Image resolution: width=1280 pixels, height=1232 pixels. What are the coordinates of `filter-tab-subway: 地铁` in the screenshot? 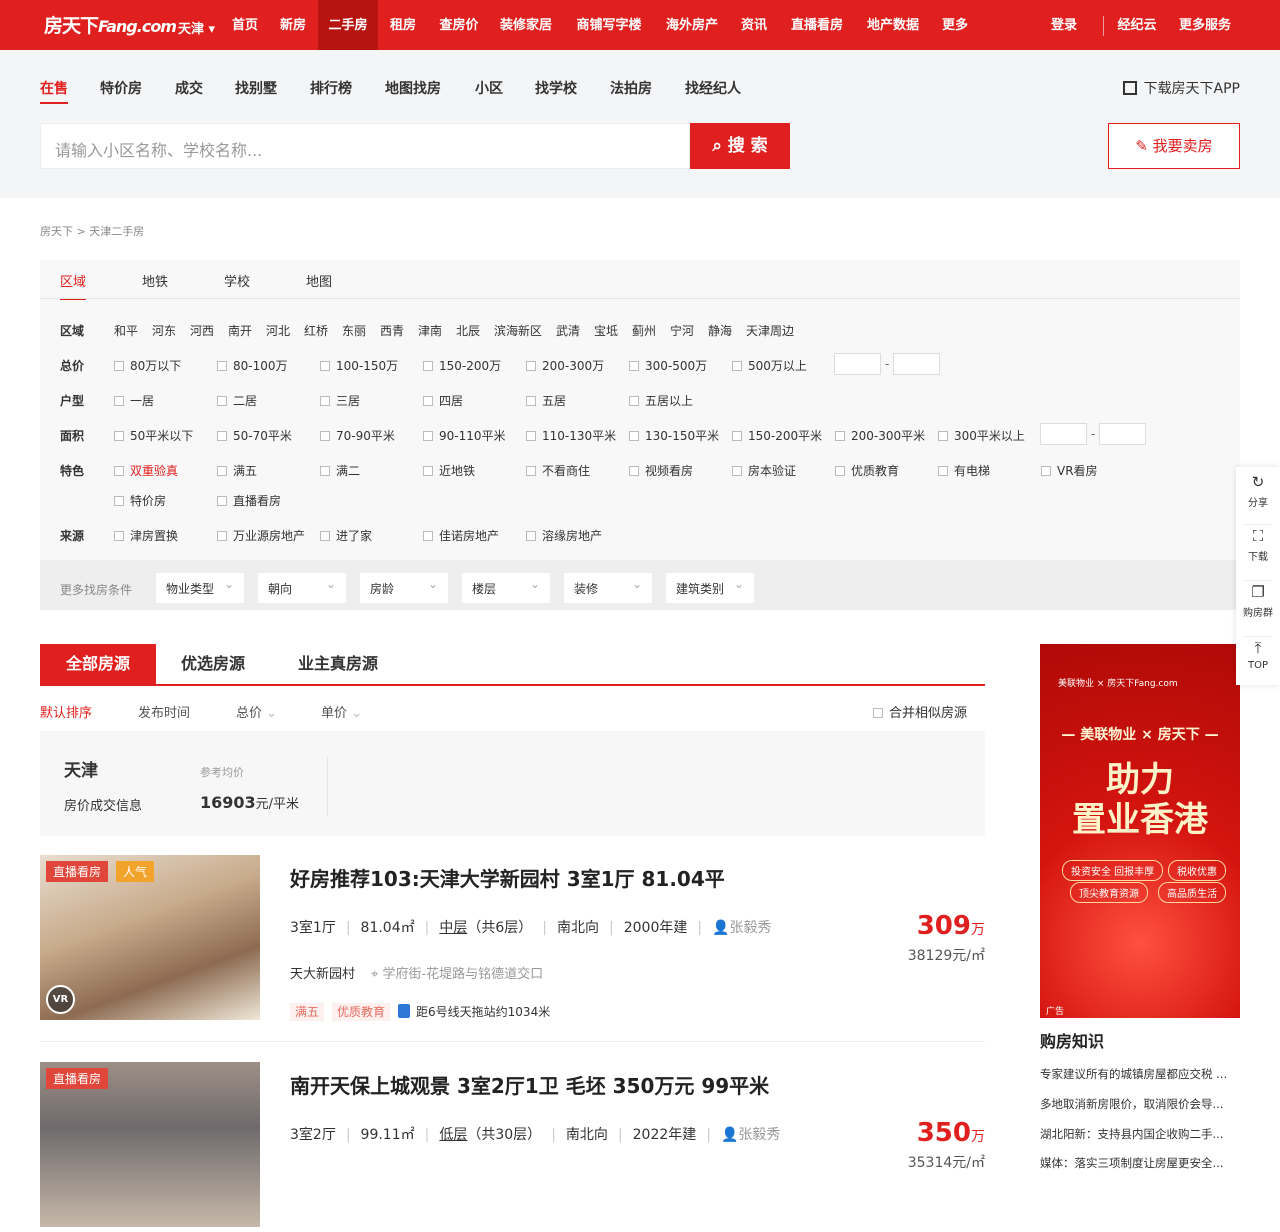 It's located at (155, 280).